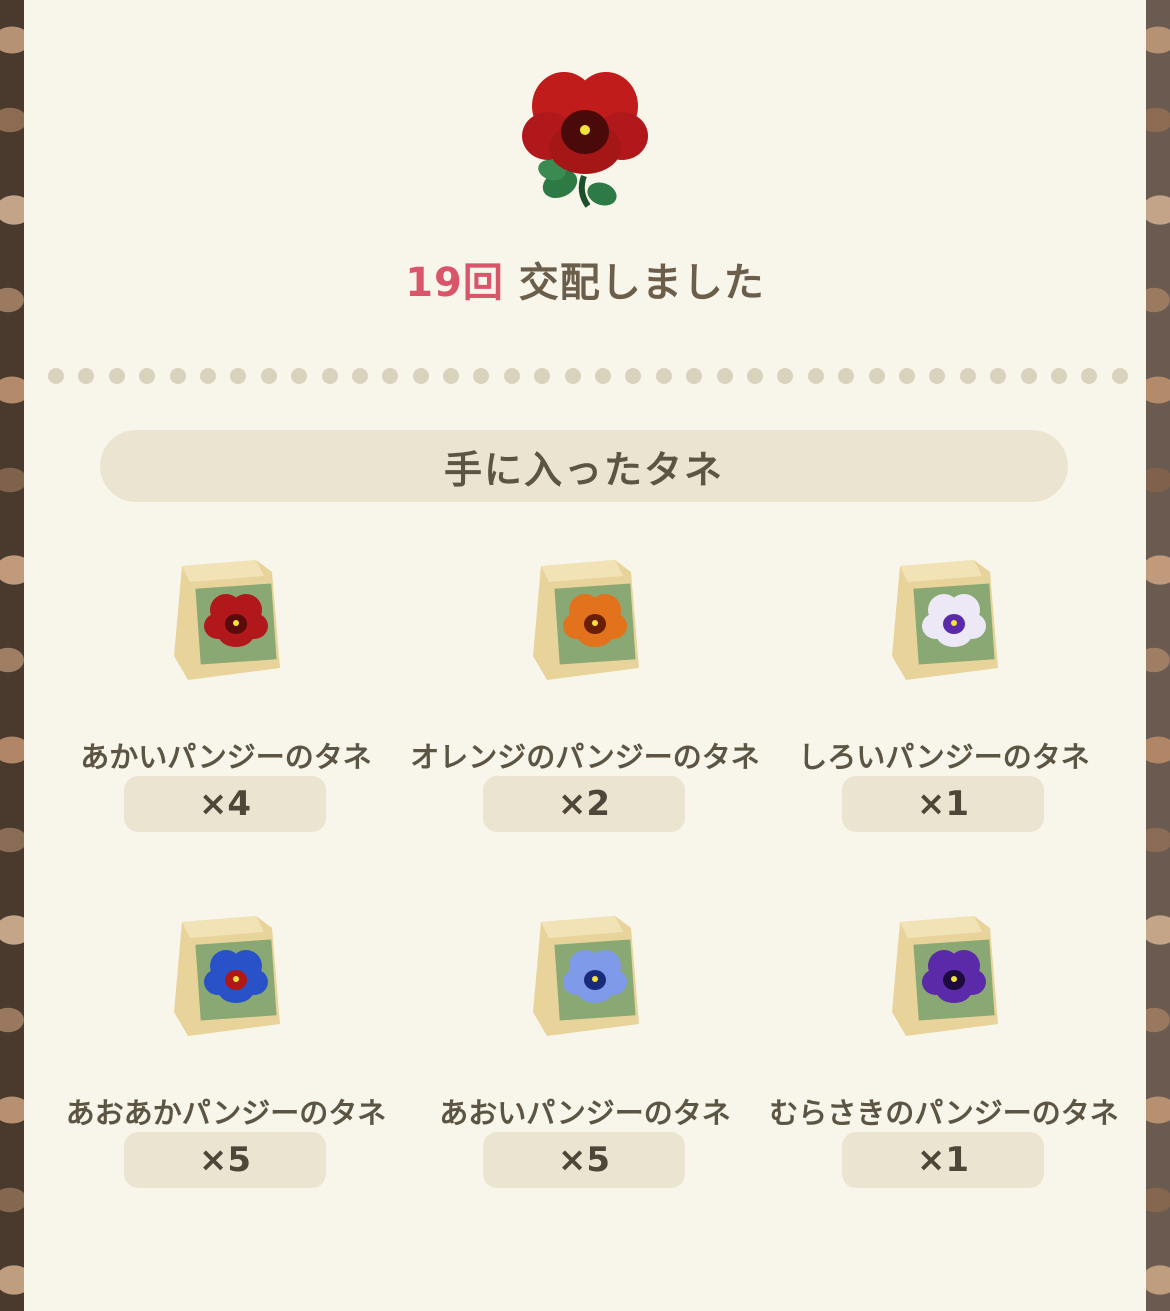  I want to click on red-pansy-icon, so click(585, 140).